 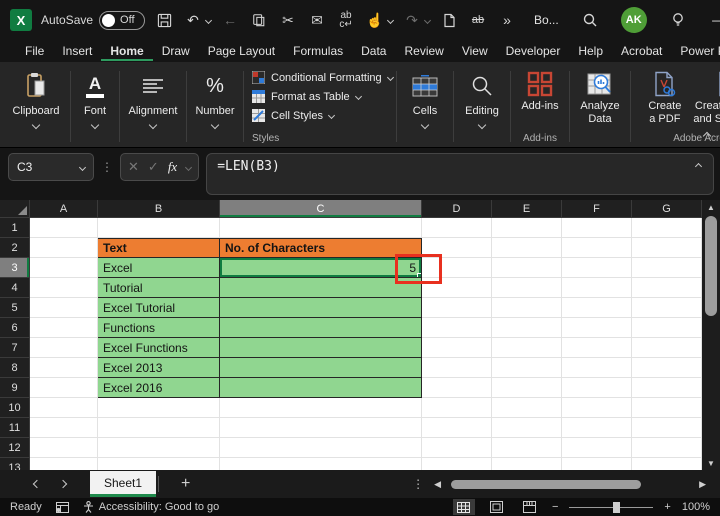 I want to click on more-commands-icon: », so click(x=507, y=20).